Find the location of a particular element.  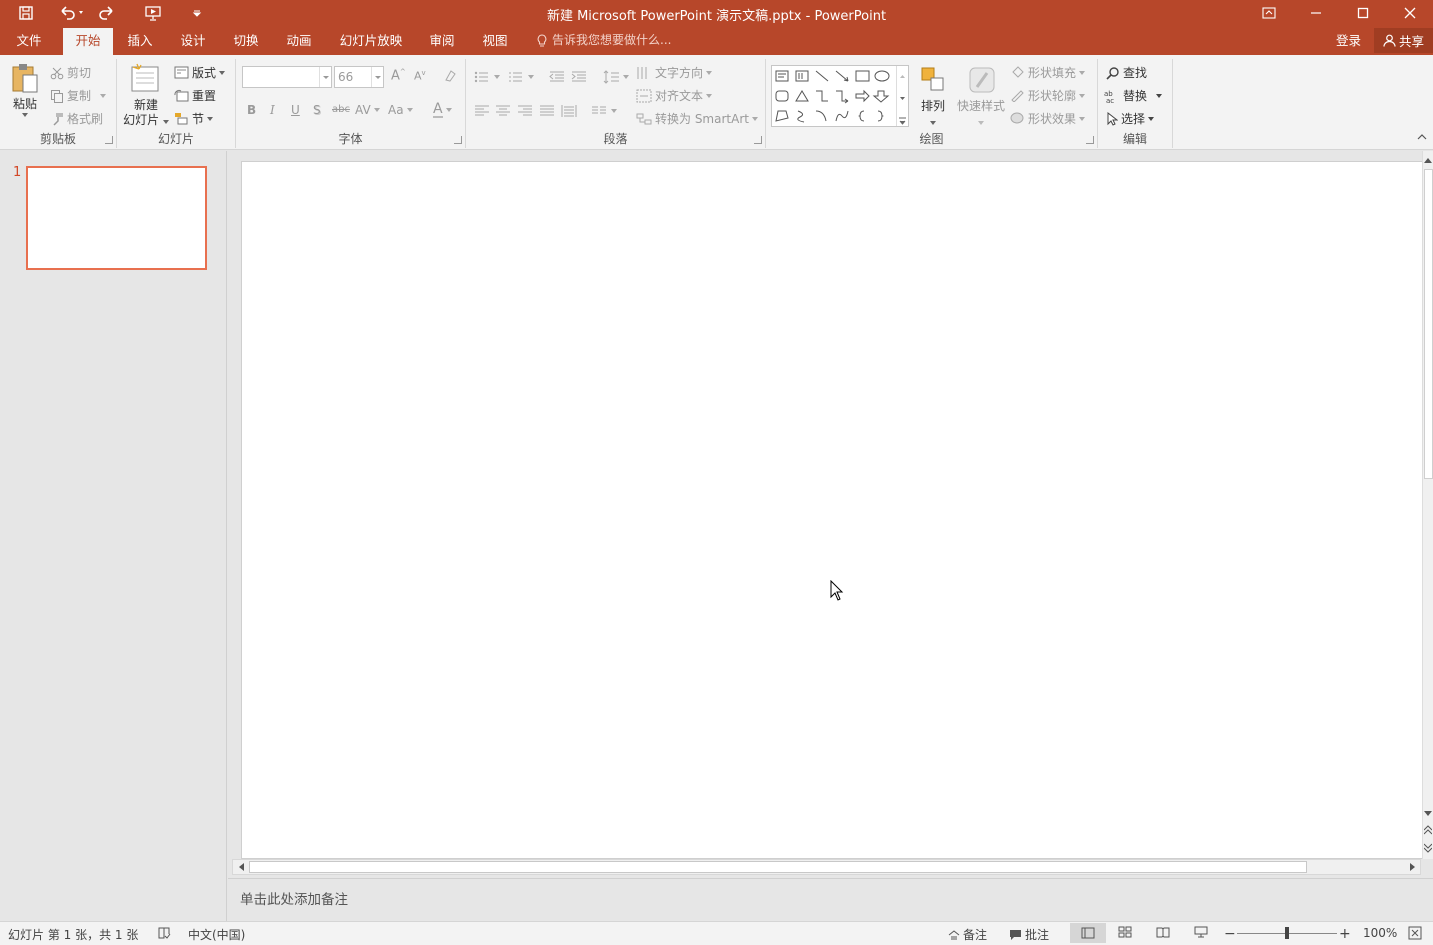

normal-view-button is located at coordinates (1088, 933).